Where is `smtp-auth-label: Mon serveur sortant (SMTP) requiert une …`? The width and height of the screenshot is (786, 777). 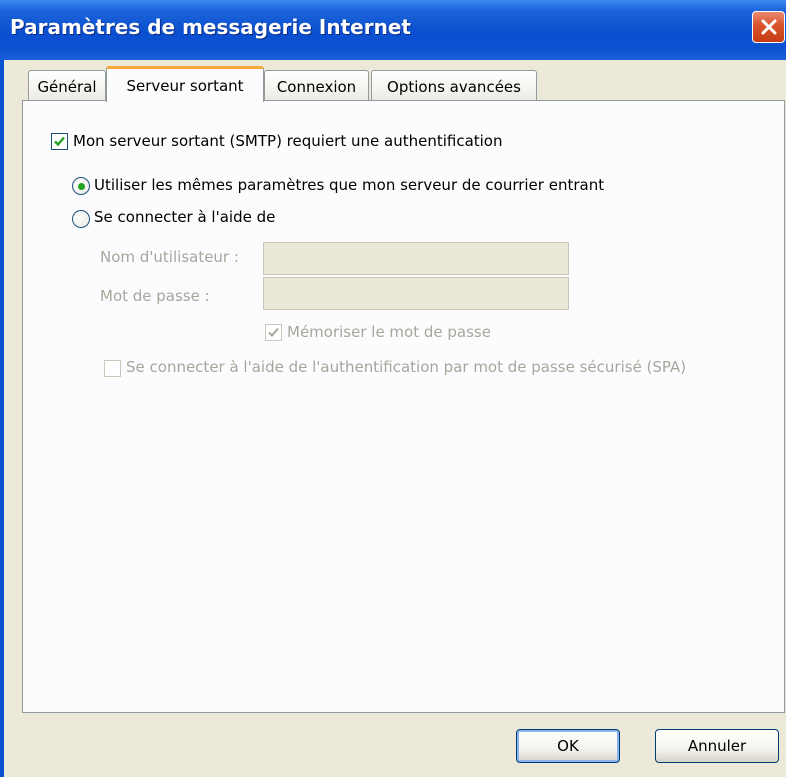
smtp-auth-label: Mon serveur sortant (SMTP) requiert une … is located at coordinates (288, 141).